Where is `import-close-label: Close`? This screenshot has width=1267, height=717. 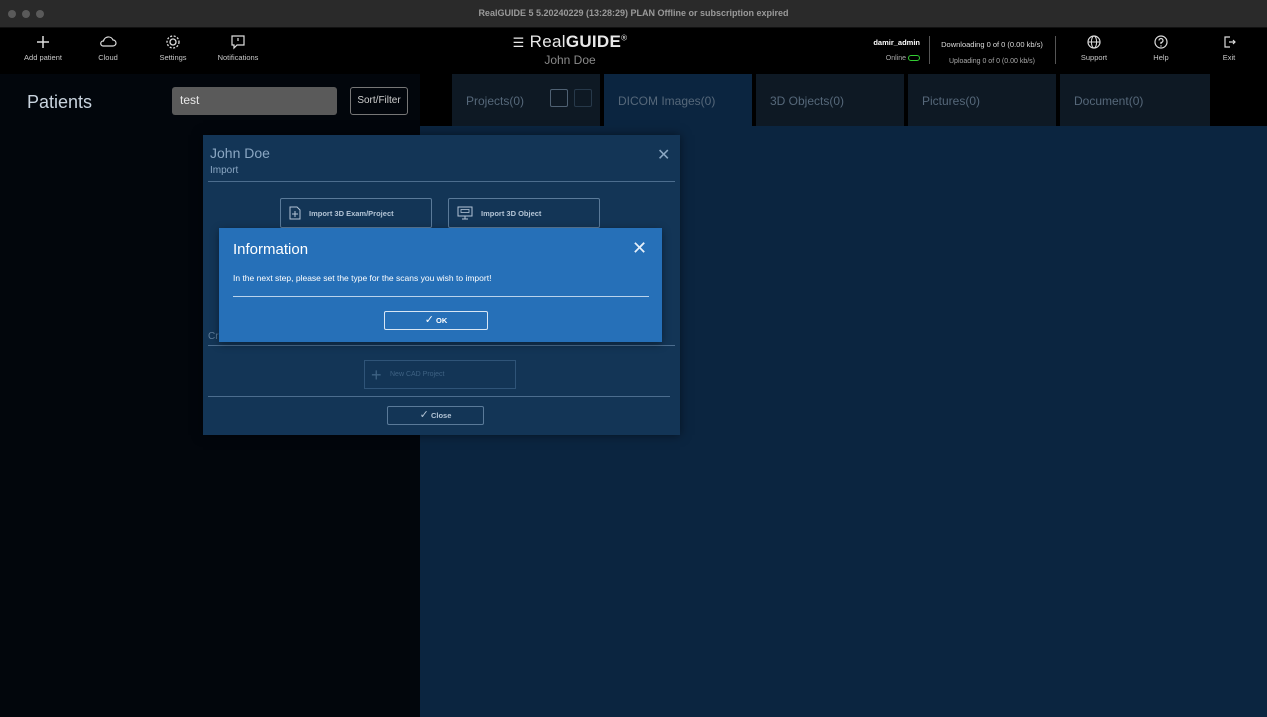
import-close-label: Close is located at coordinates (441, 415).